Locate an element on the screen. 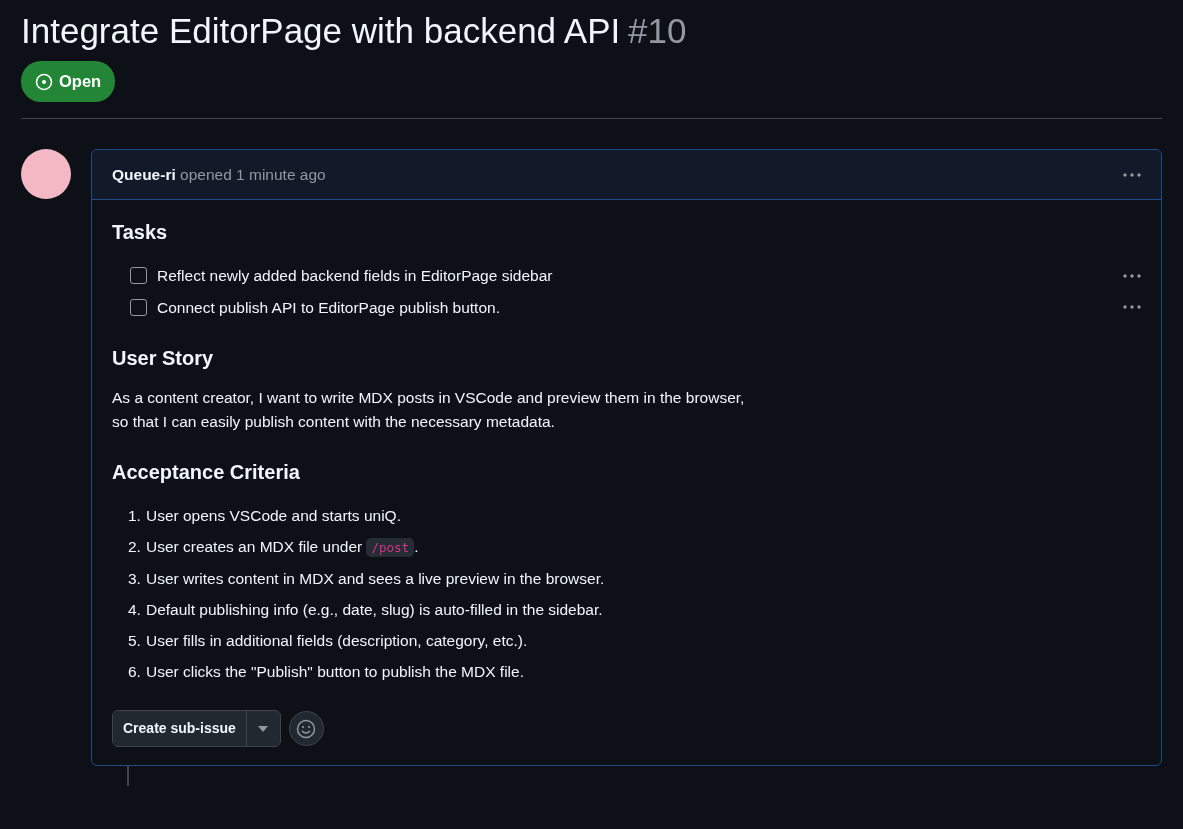  list-item-text: Default publishing info (e.g., date, slug) is auto-filled in the sidebar. is located at coordinates (374, 610).